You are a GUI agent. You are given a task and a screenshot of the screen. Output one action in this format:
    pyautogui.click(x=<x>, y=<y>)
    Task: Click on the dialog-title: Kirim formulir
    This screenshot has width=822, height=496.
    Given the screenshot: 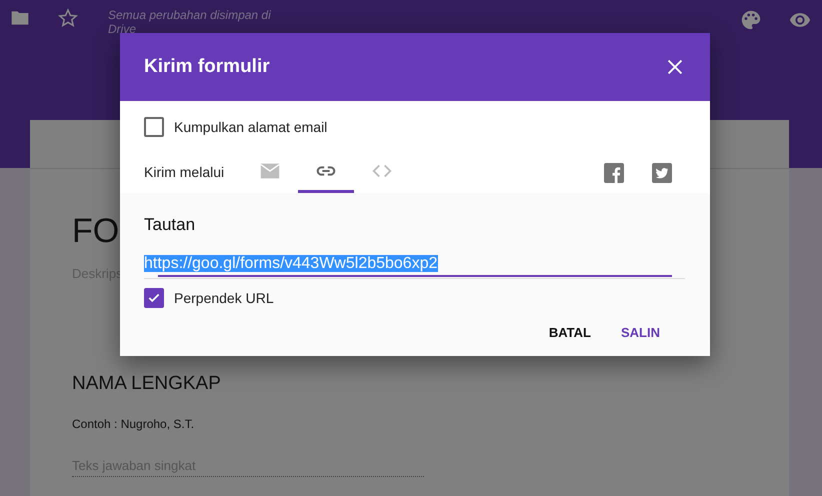 What is the action you would take?
    pyautogui.click(x=207, y=67)
    